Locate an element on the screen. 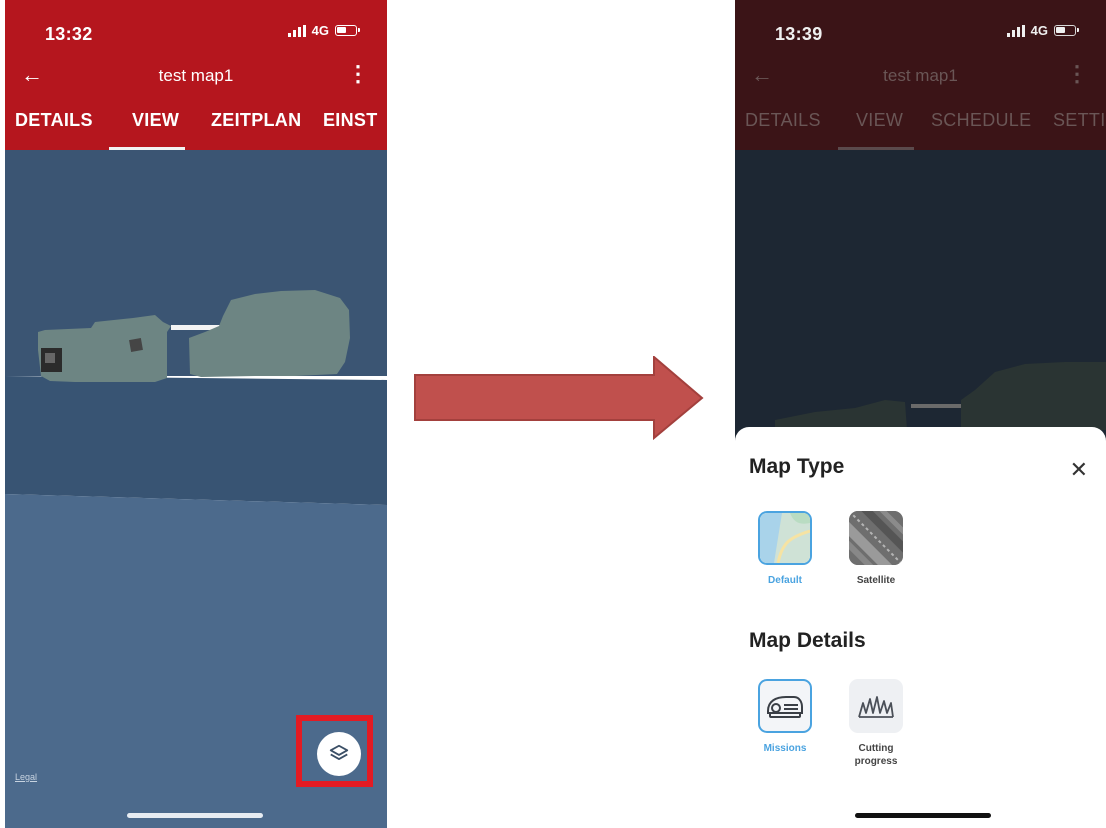 This screenshot has height=828, width=1106. close-icon: ✕ is located at coordinates (1079, 470).